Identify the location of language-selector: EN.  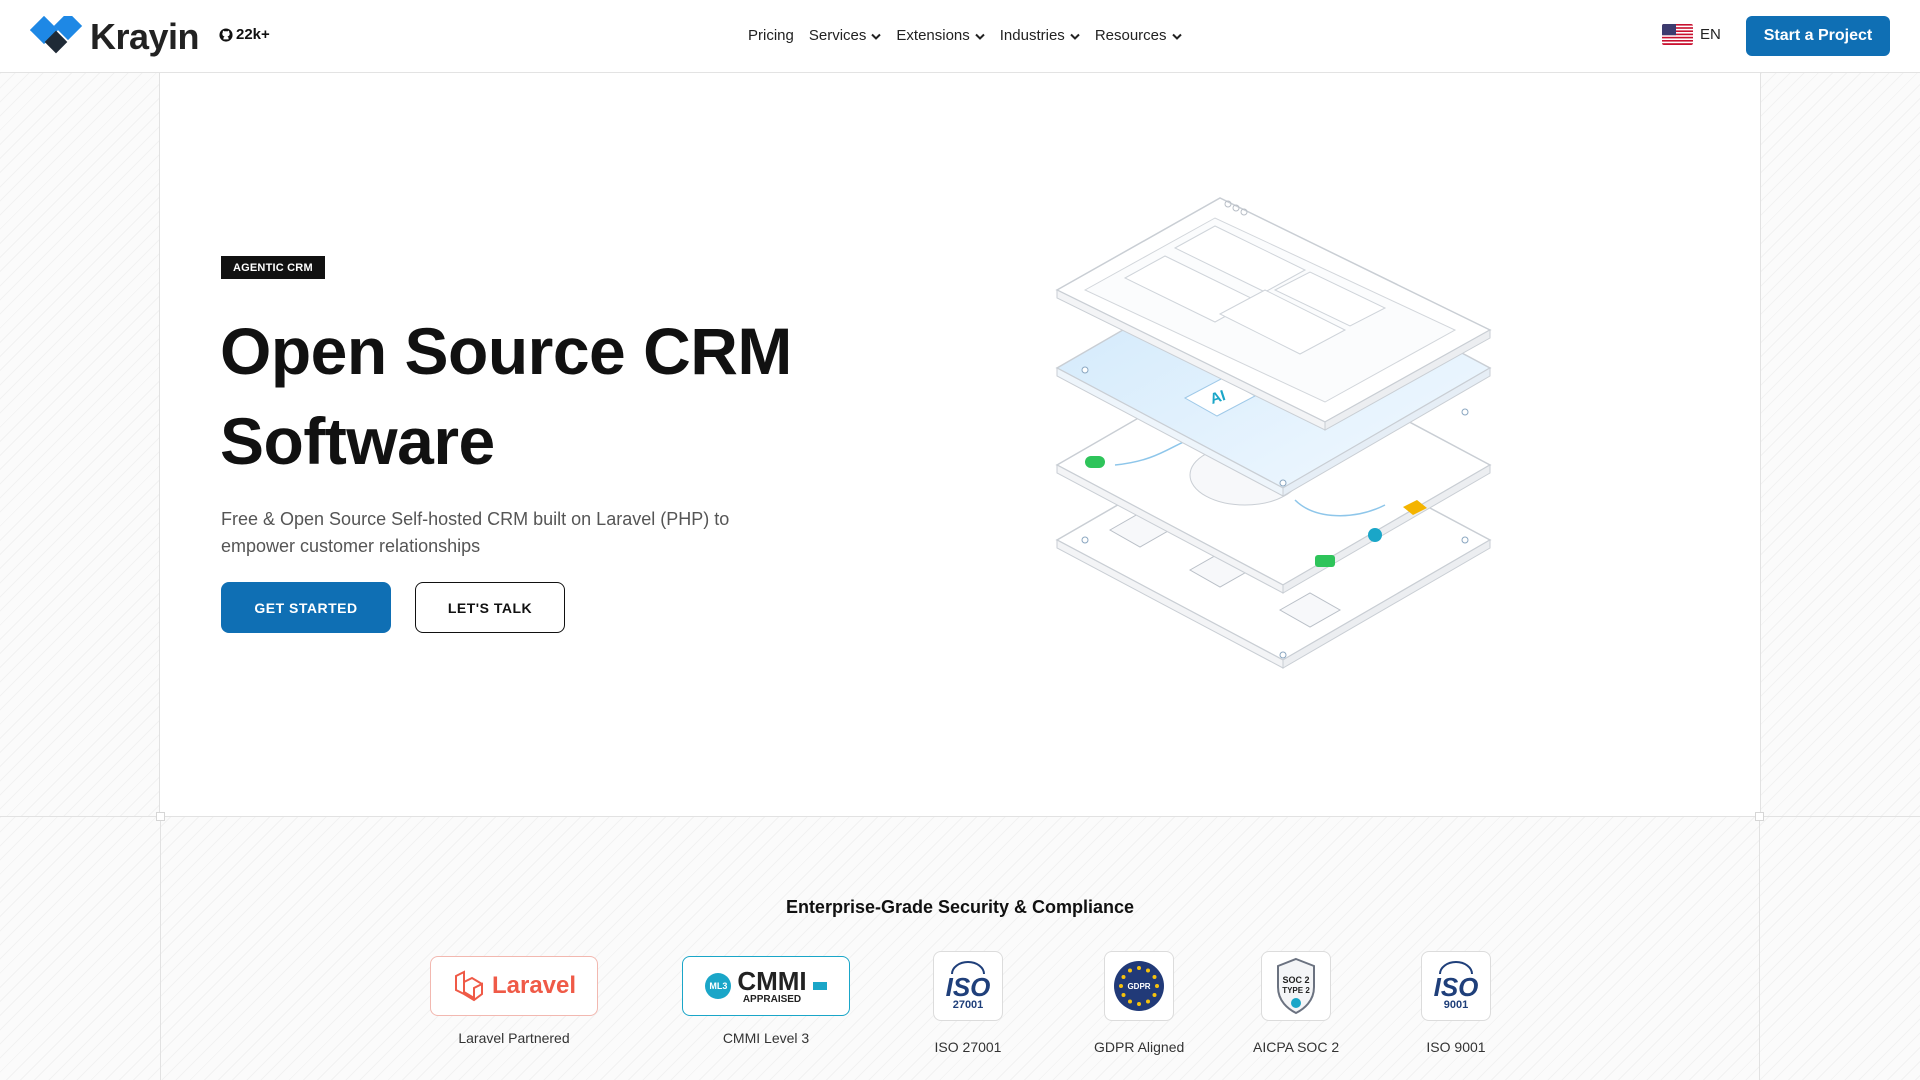
(1691, 34).